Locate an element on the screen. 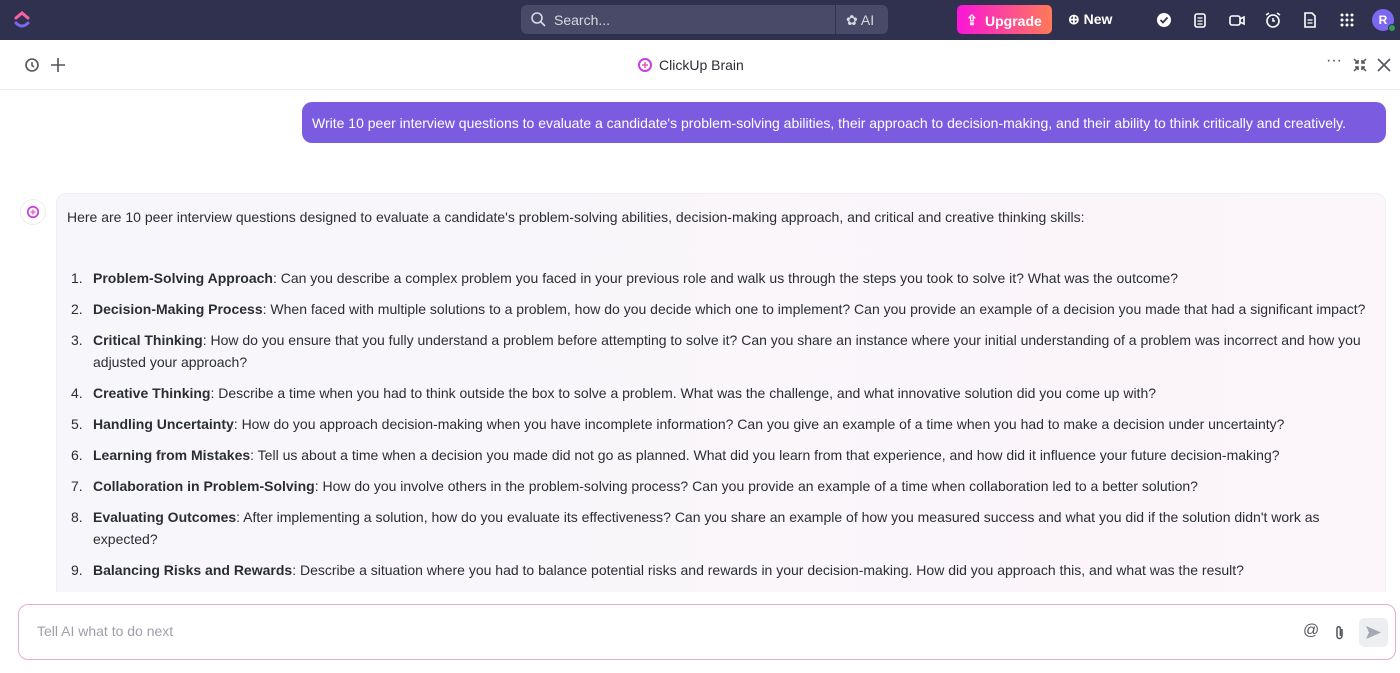  ai-button: ✿ AI is located at coordinates (860, 20).